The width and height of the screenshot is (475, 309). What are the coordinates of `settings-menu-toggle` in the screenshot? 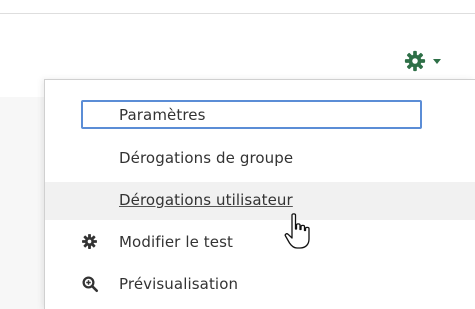 It's located at (434, 61).